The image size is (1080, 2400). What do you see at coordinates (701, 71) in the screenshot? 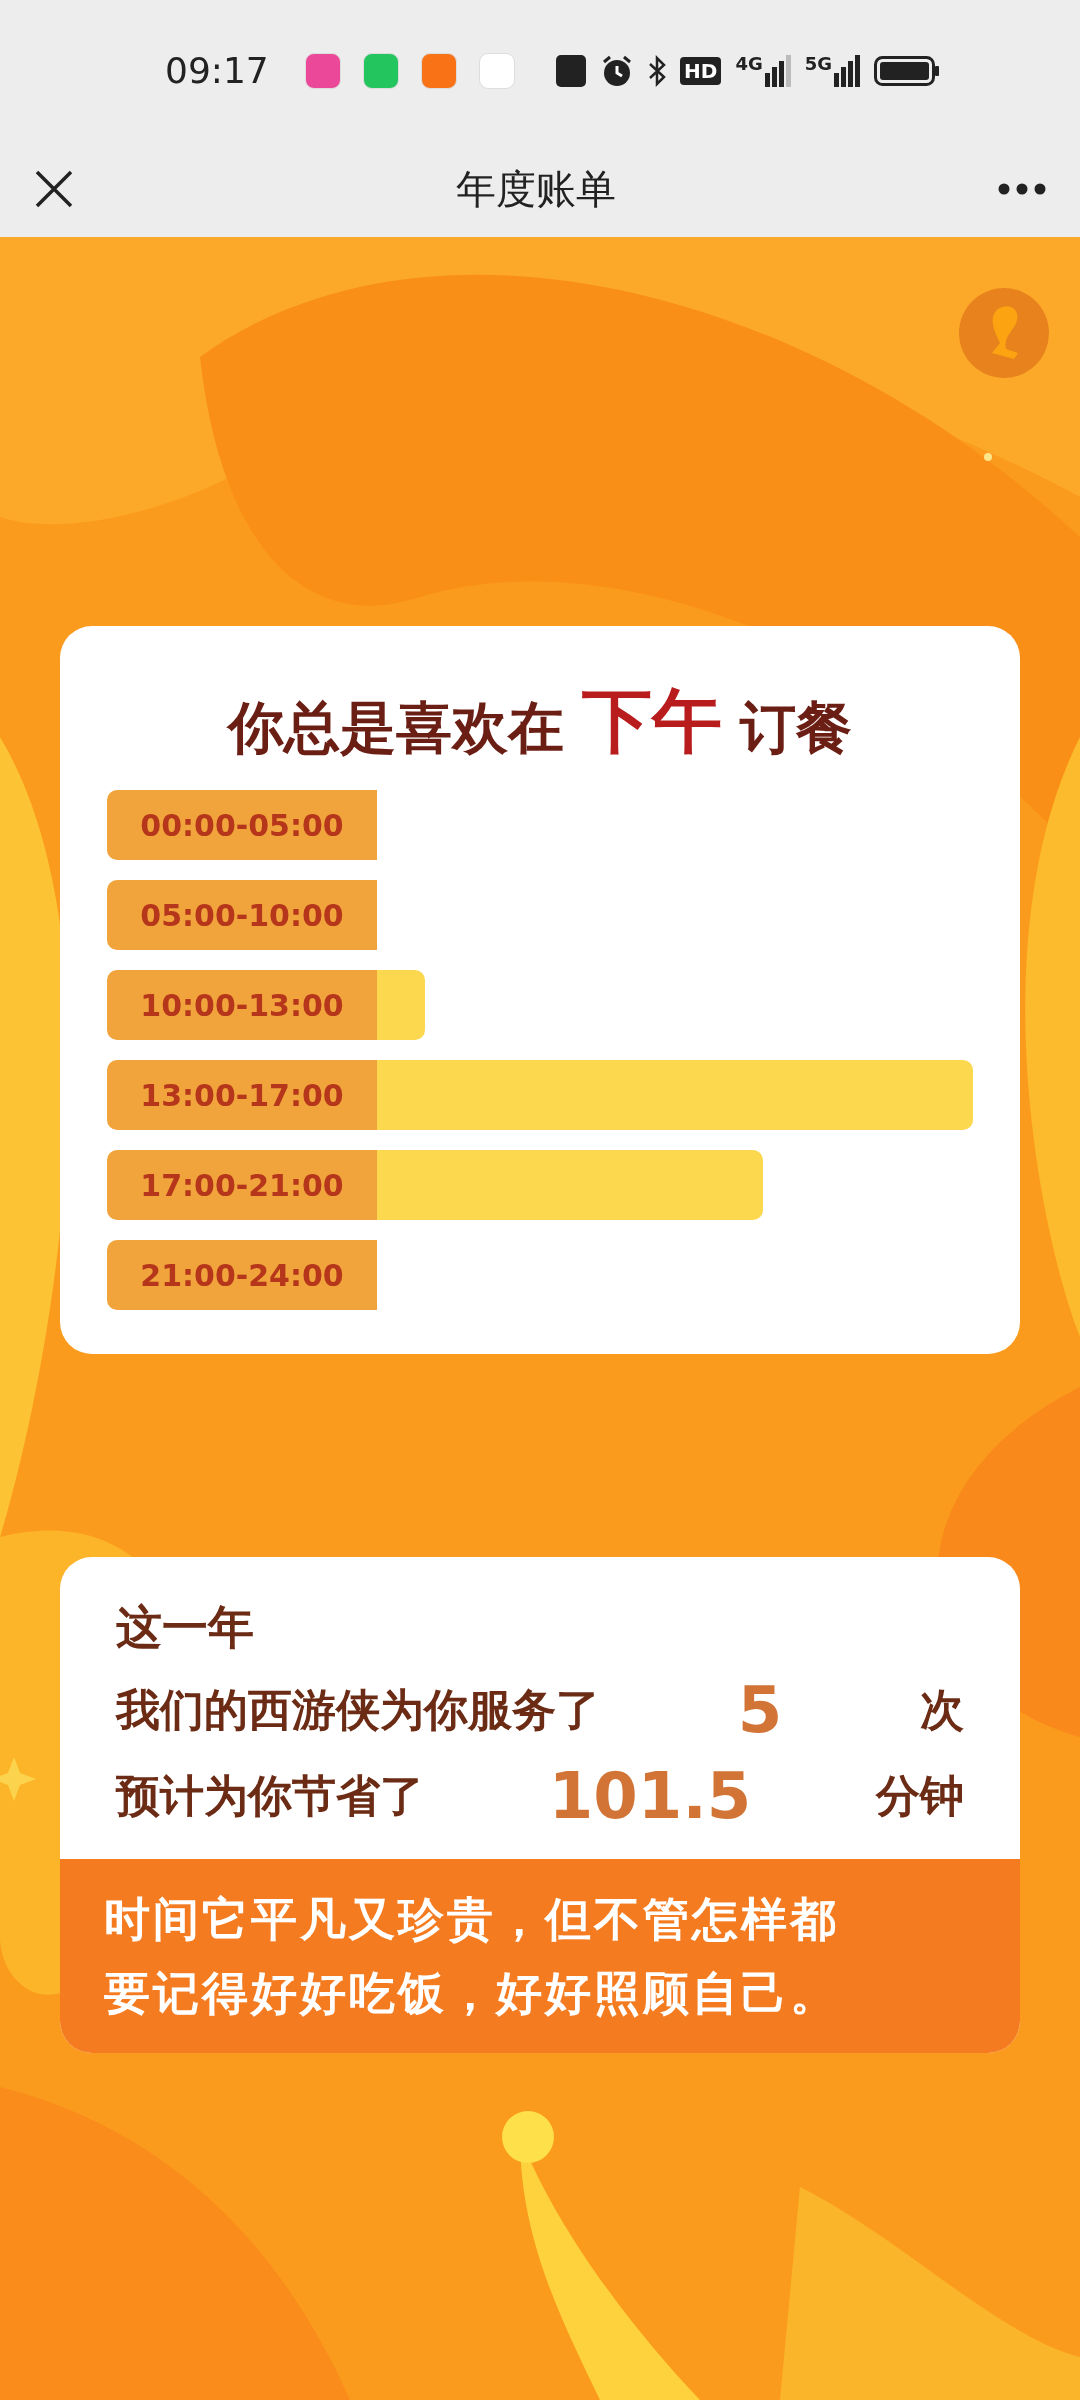
I see `hd-badge: HD` at bounding box center [701, 71].